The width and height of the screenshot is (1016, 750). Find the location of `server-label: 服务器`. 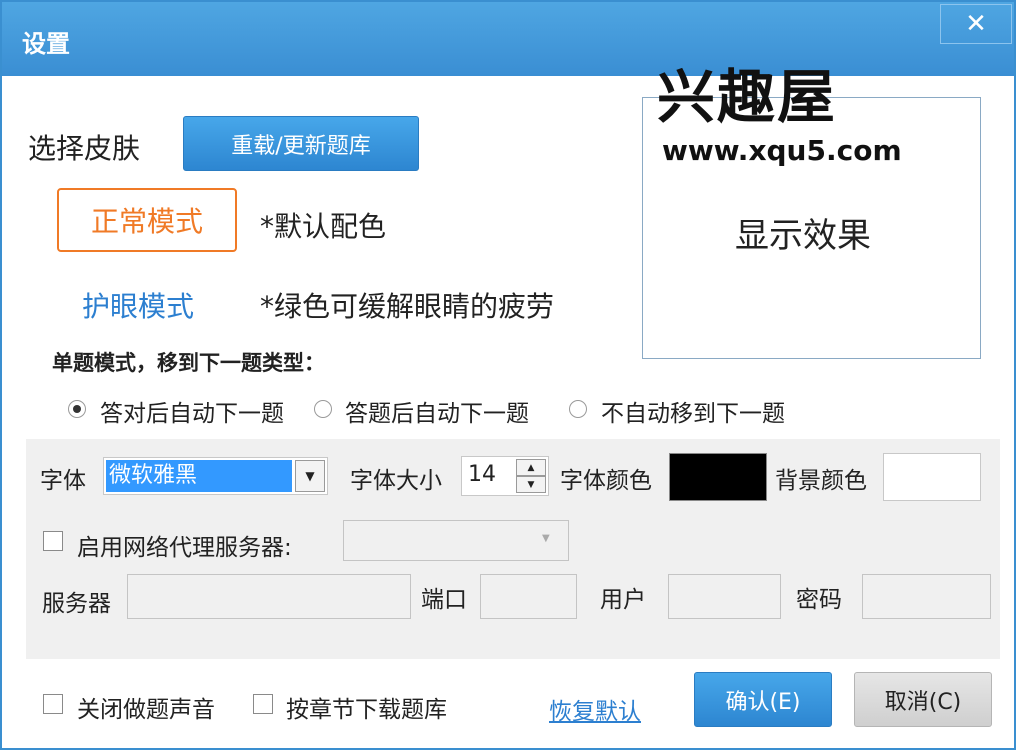

server-label: 服务器 is located at coordinates (76, 604).